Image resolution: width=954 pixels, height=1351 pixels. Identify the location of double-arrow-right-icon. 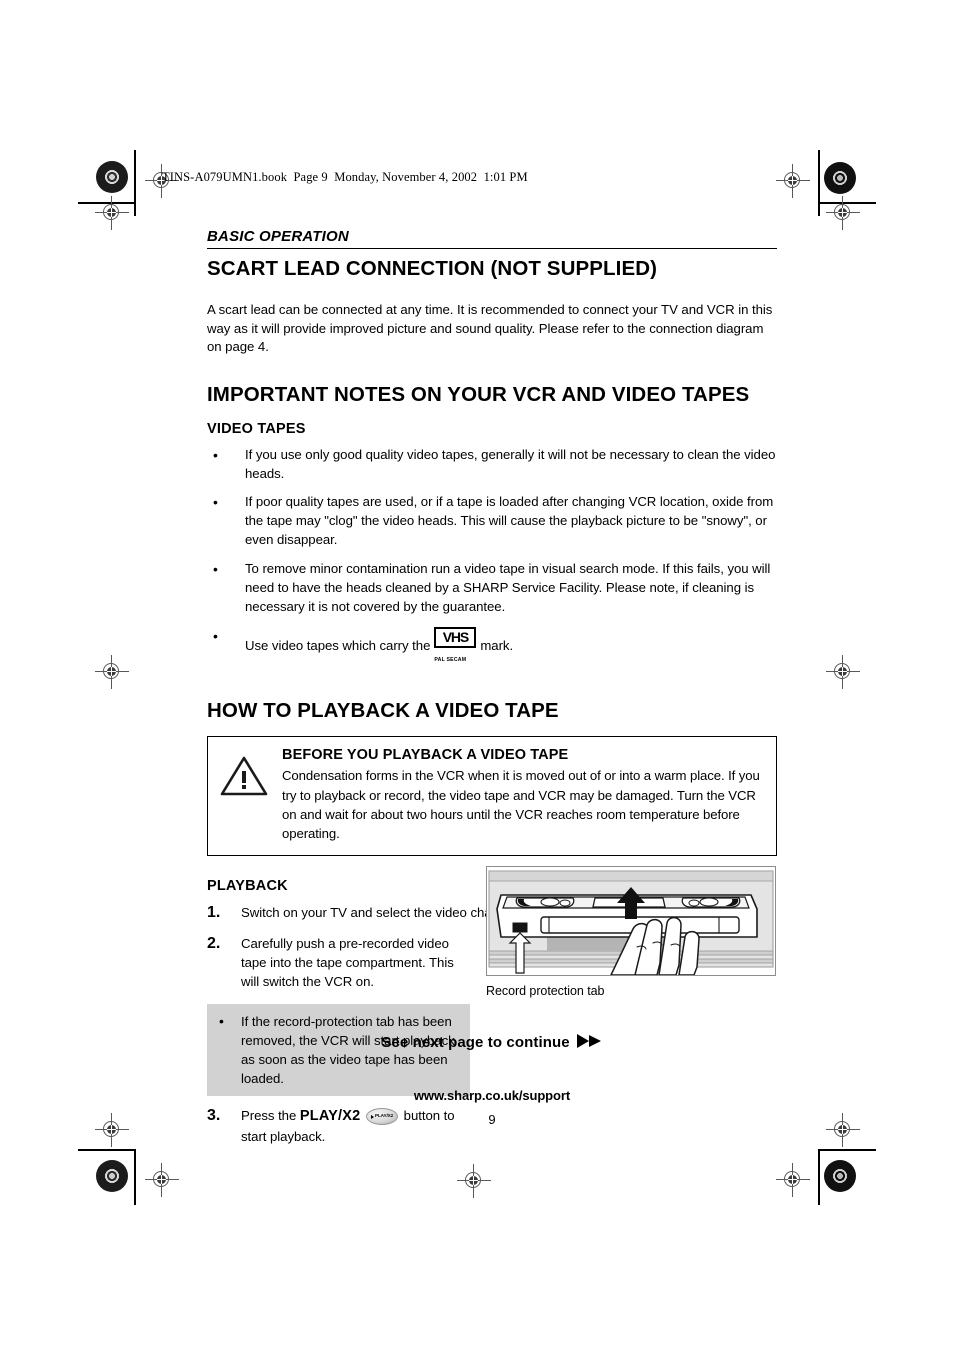
(589, 1043).